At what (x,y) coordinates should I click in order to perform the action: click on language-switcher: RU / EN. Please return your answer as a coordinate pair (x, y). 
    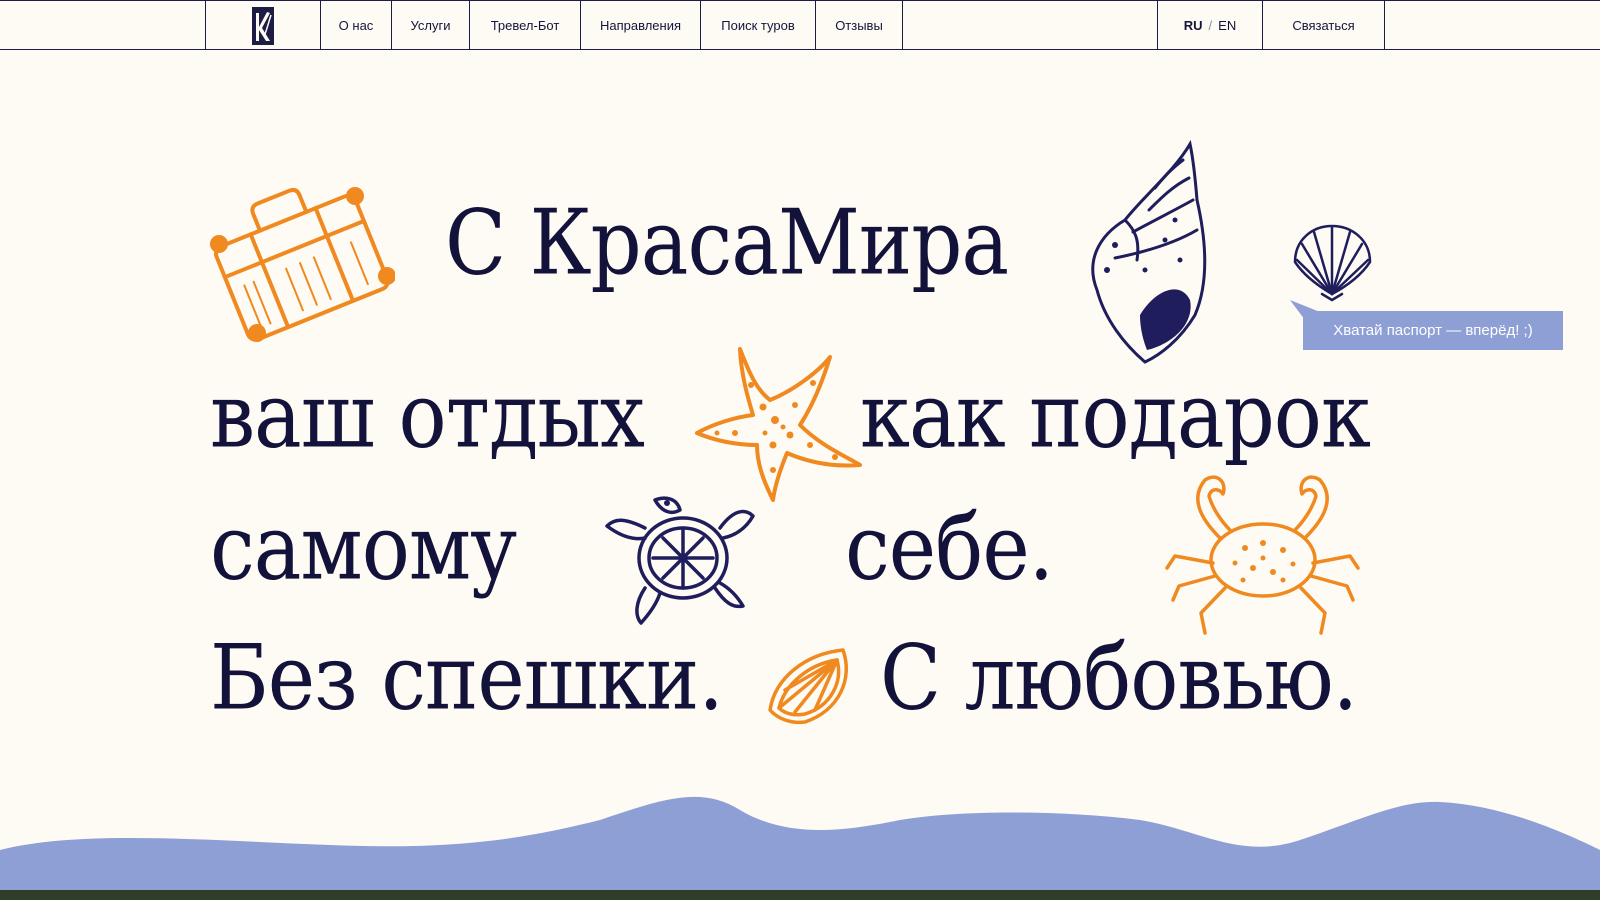
    Looking at the image, I should click on (1209, 25).